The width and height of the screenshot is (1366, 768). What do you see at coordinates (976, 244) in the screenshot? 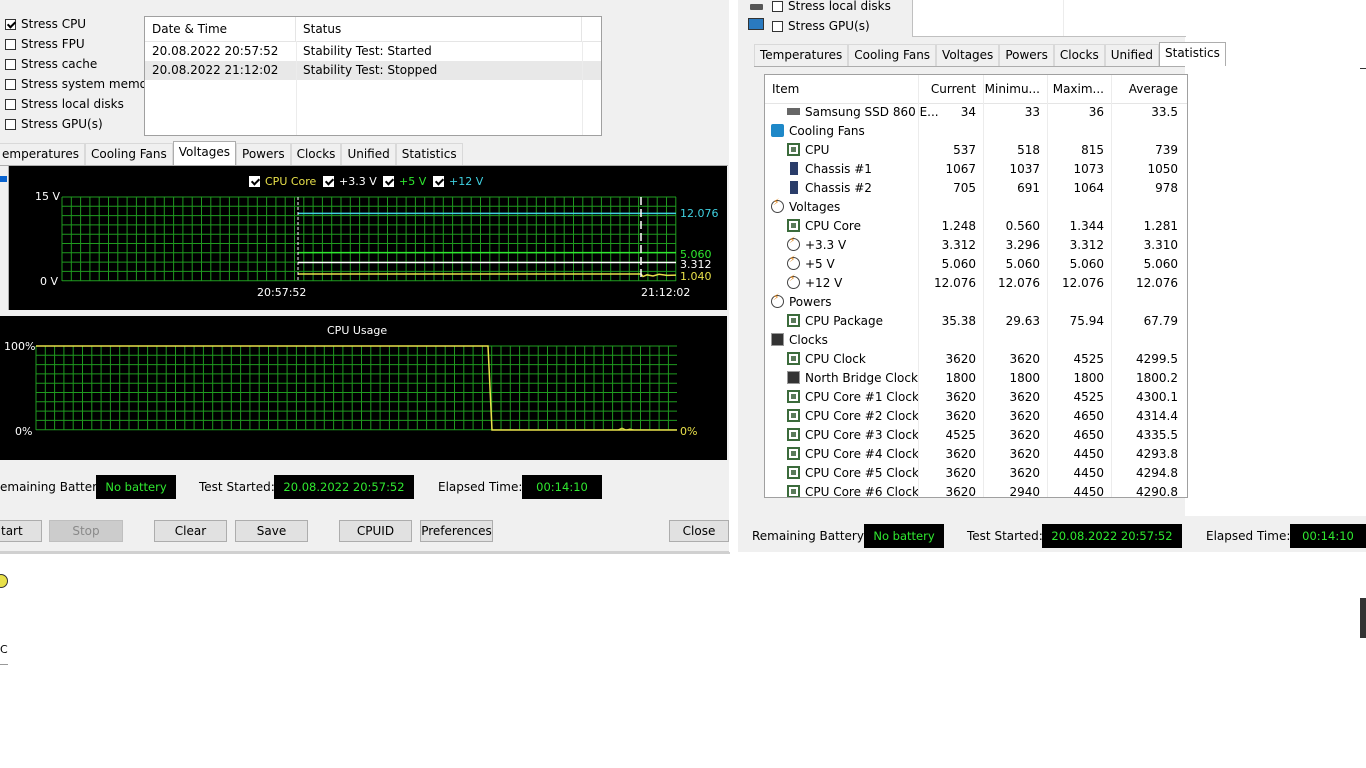
I see `stats-row: +3.3 V 3.312 3.296 3.312 3.310` at bounding box center [976, 244].